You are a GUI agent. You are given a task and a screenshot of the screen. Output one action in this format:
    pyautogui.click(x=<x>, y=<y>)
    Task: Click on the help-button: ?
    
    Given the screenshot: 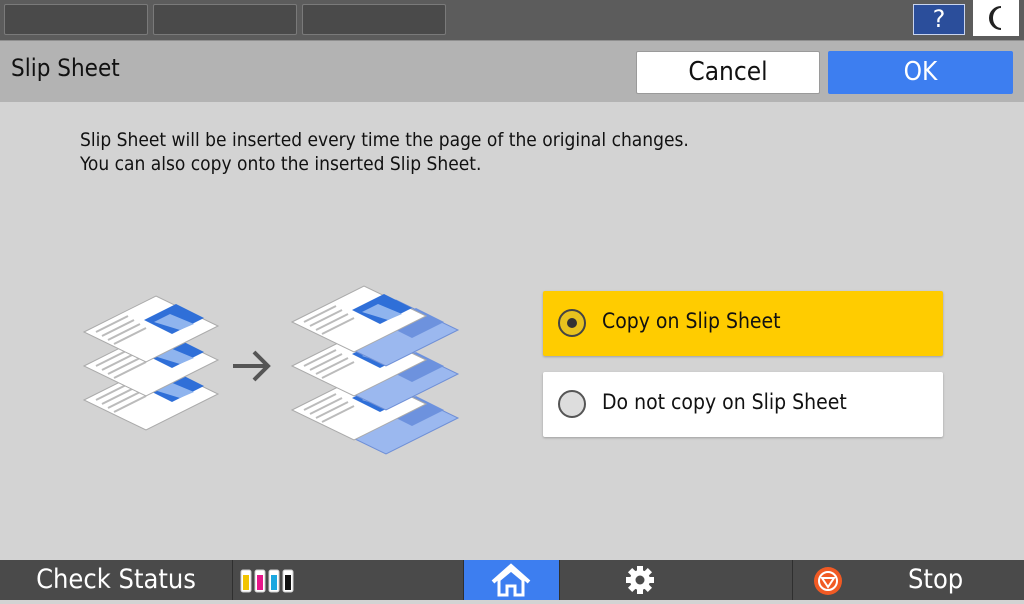 What is the action you would take?
    pyautogui.click(x=939, y=19)
    